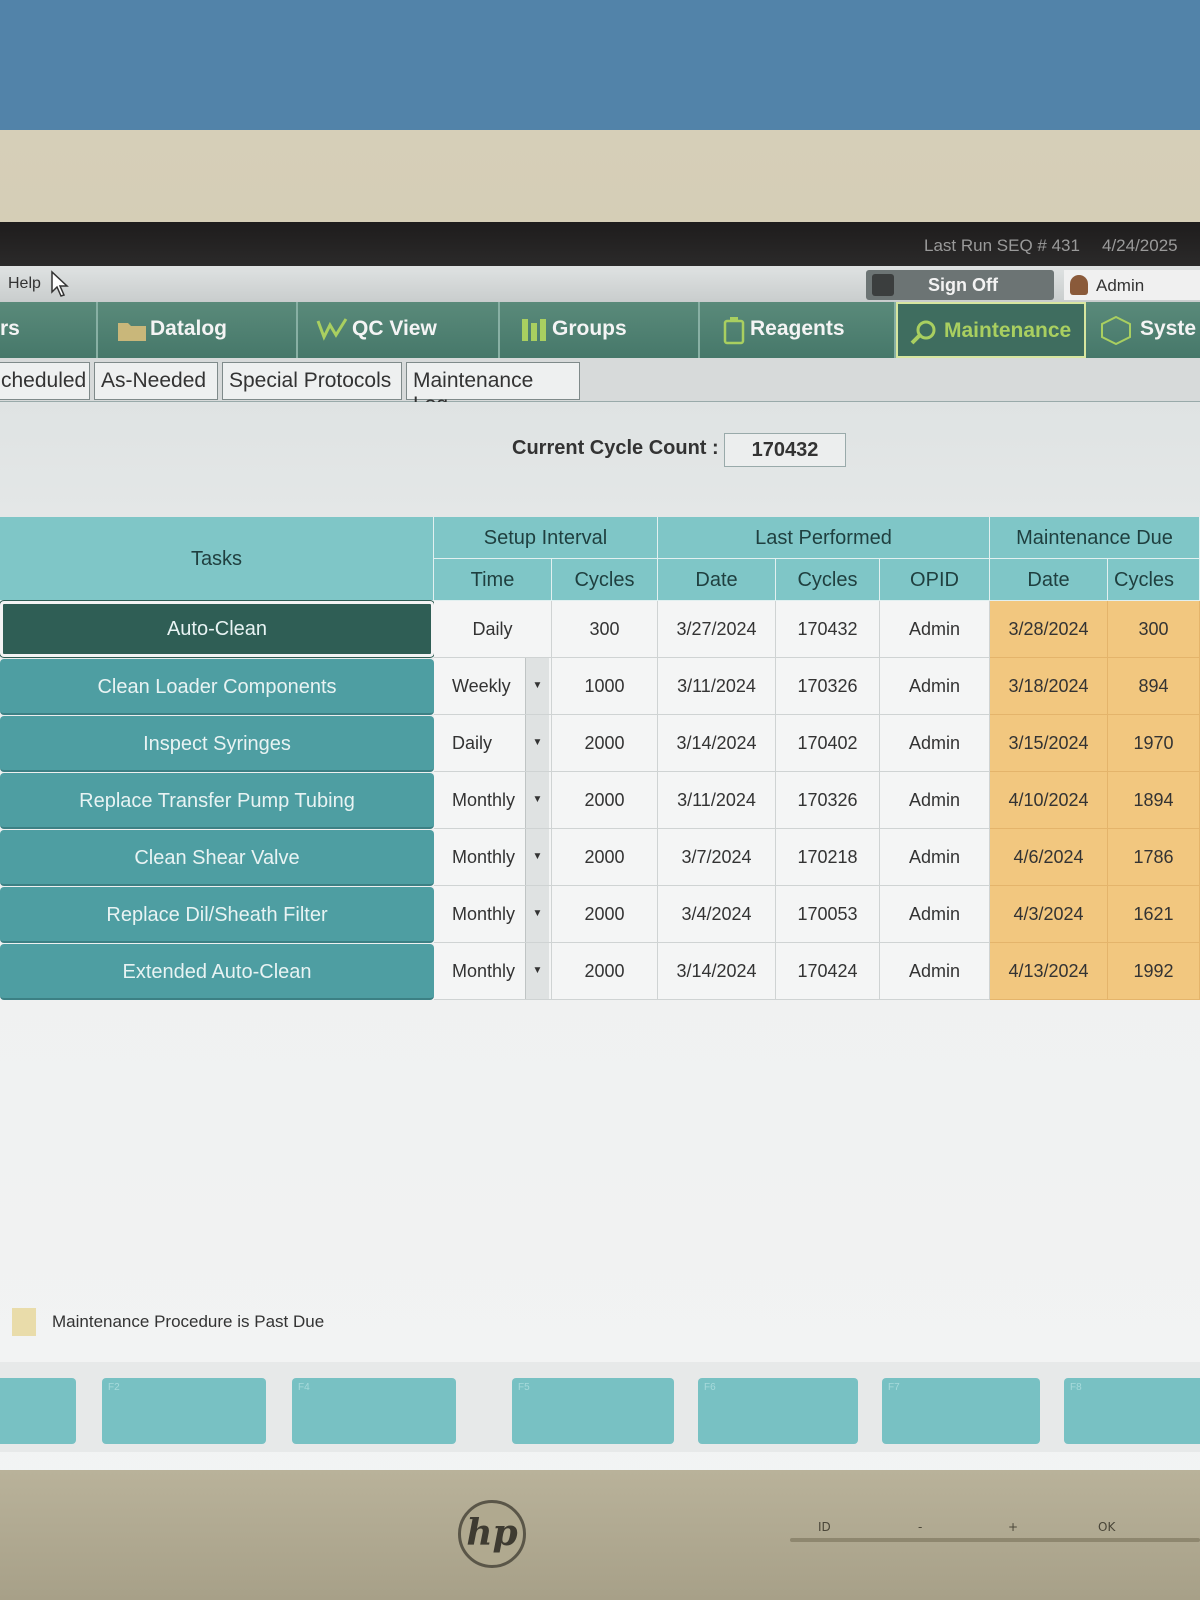 This screenshot has height=1600, width=1200. What do you see at coordinates (828, 971) in the screenshot?
I see `cell-lp-cycles: 170424` at bounding box center [828, 971].